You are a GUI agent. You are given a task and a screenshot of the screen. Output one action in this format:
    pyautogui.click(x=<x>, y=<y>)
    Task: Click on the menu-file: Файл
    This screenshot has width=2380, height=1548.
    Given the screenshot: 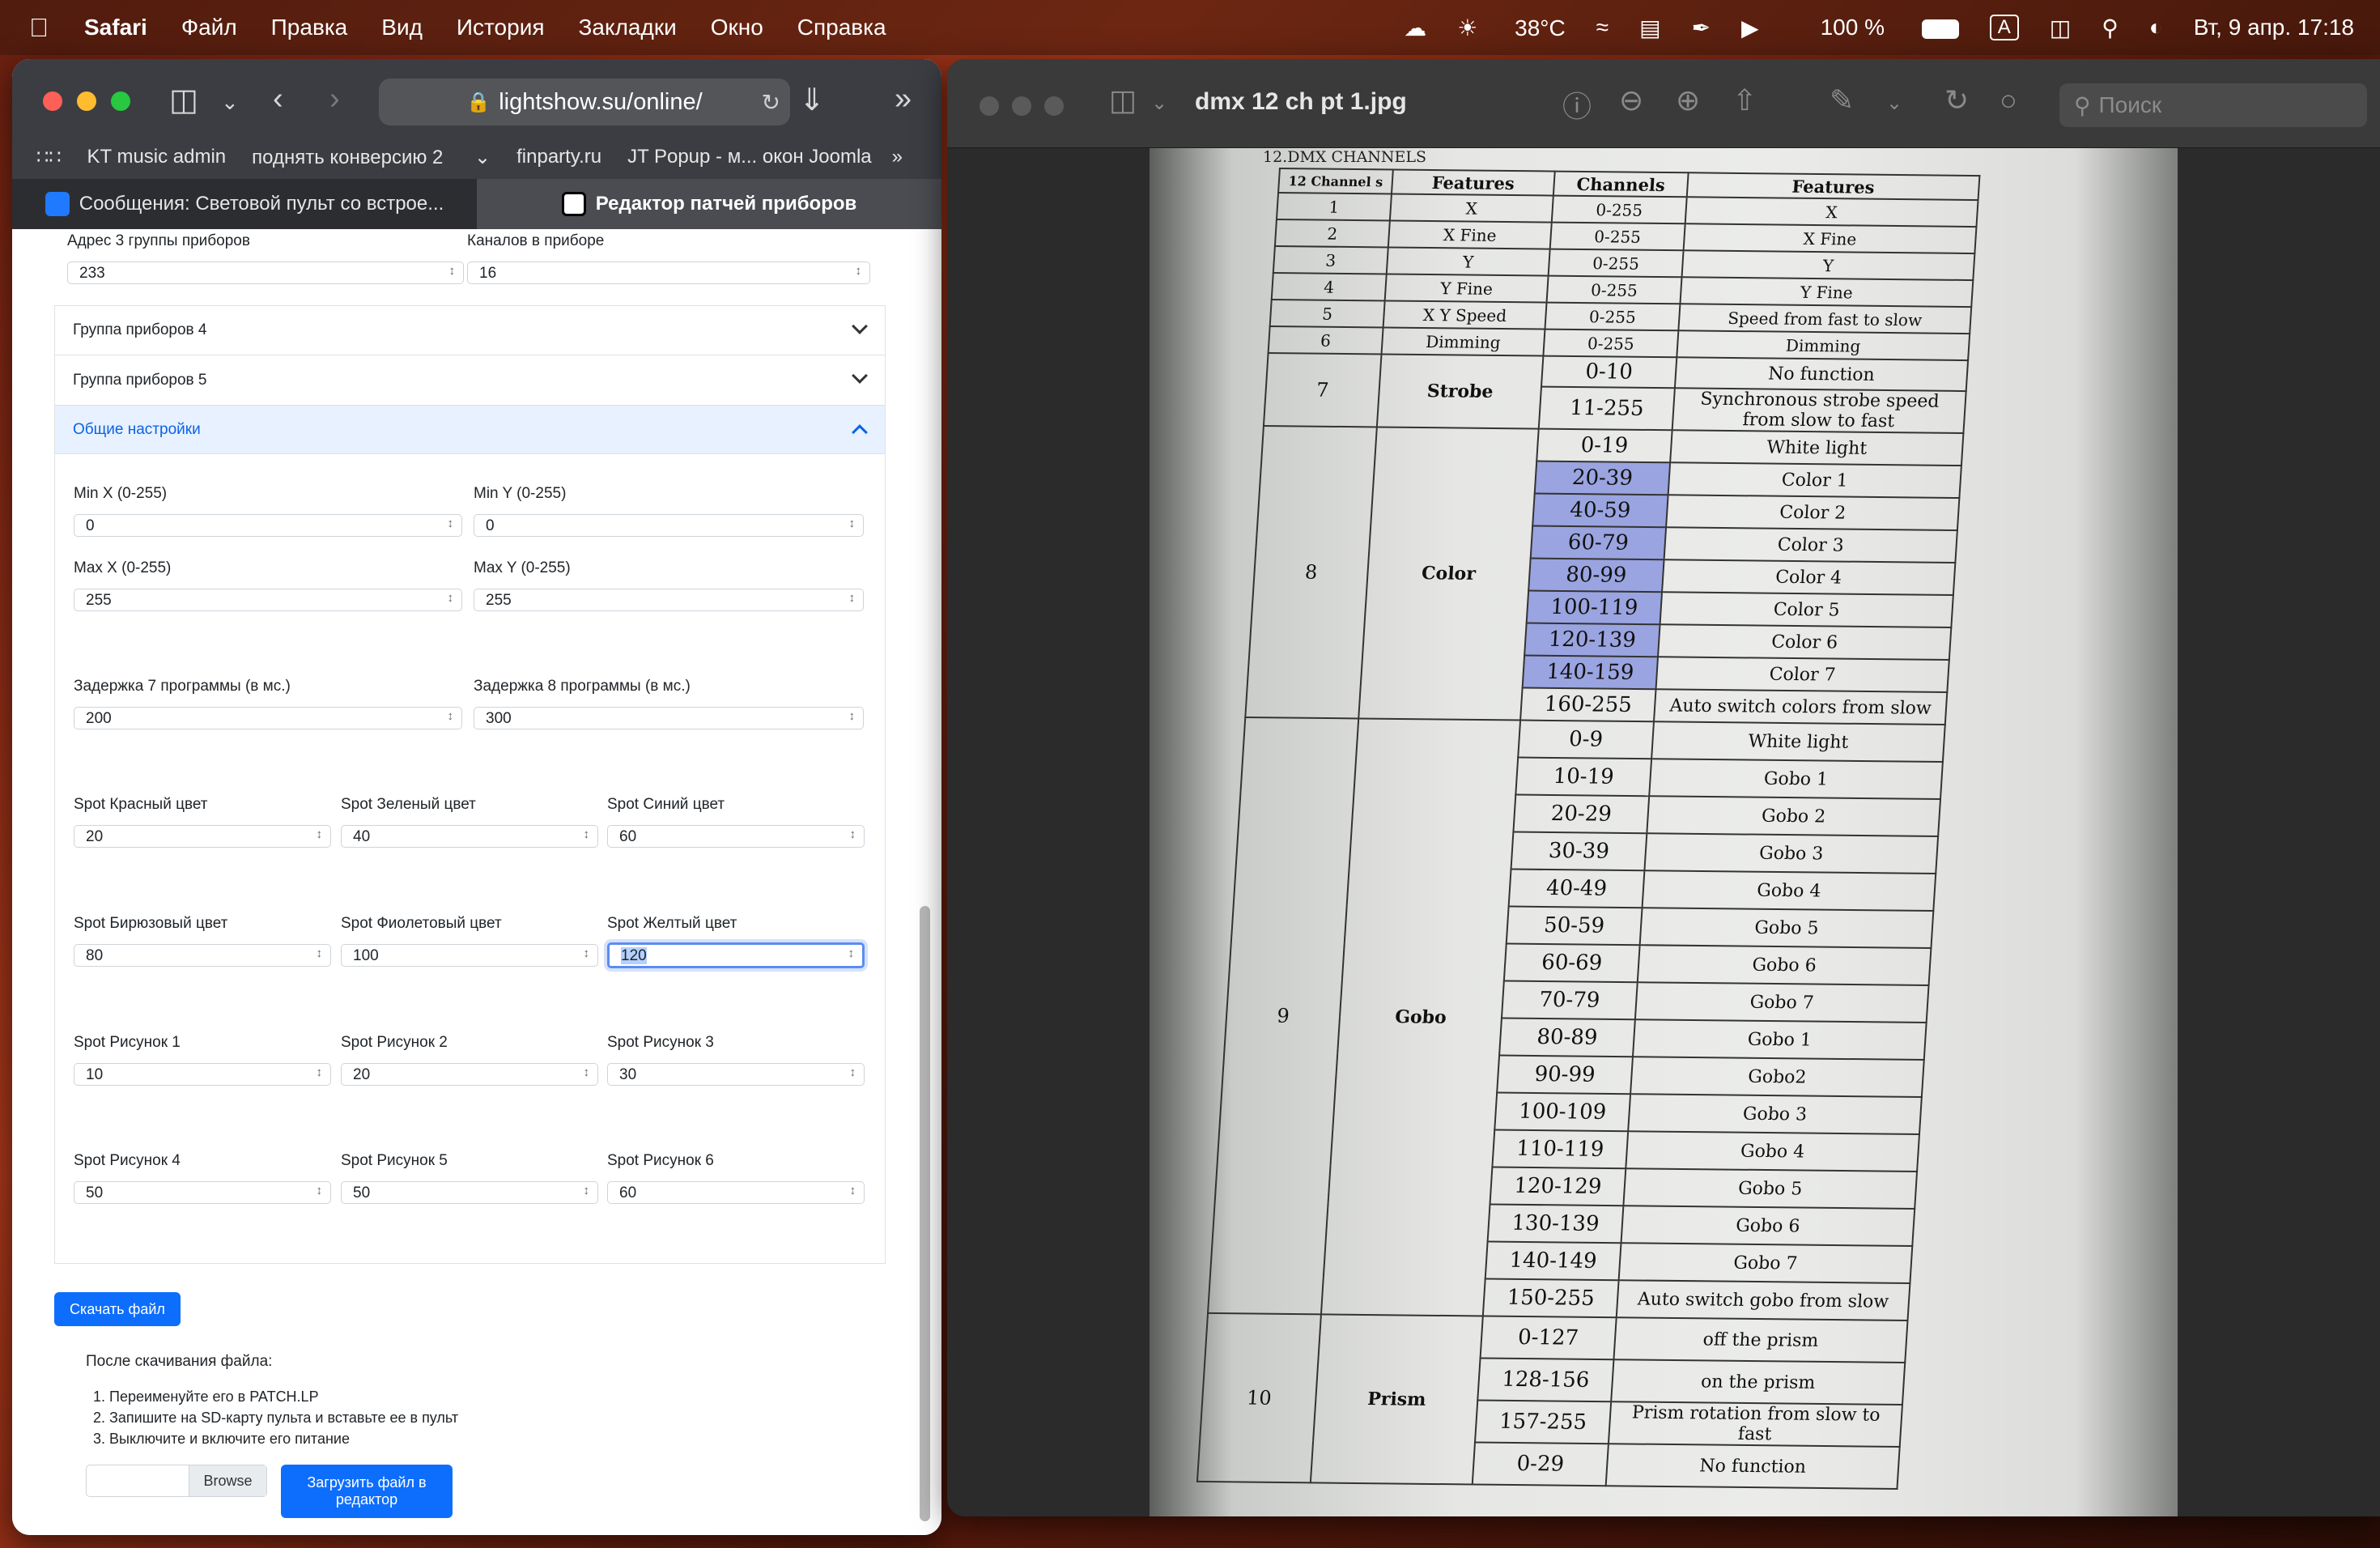 What is the action you would take?
    pyautogui.click(x=209, y=27)
    